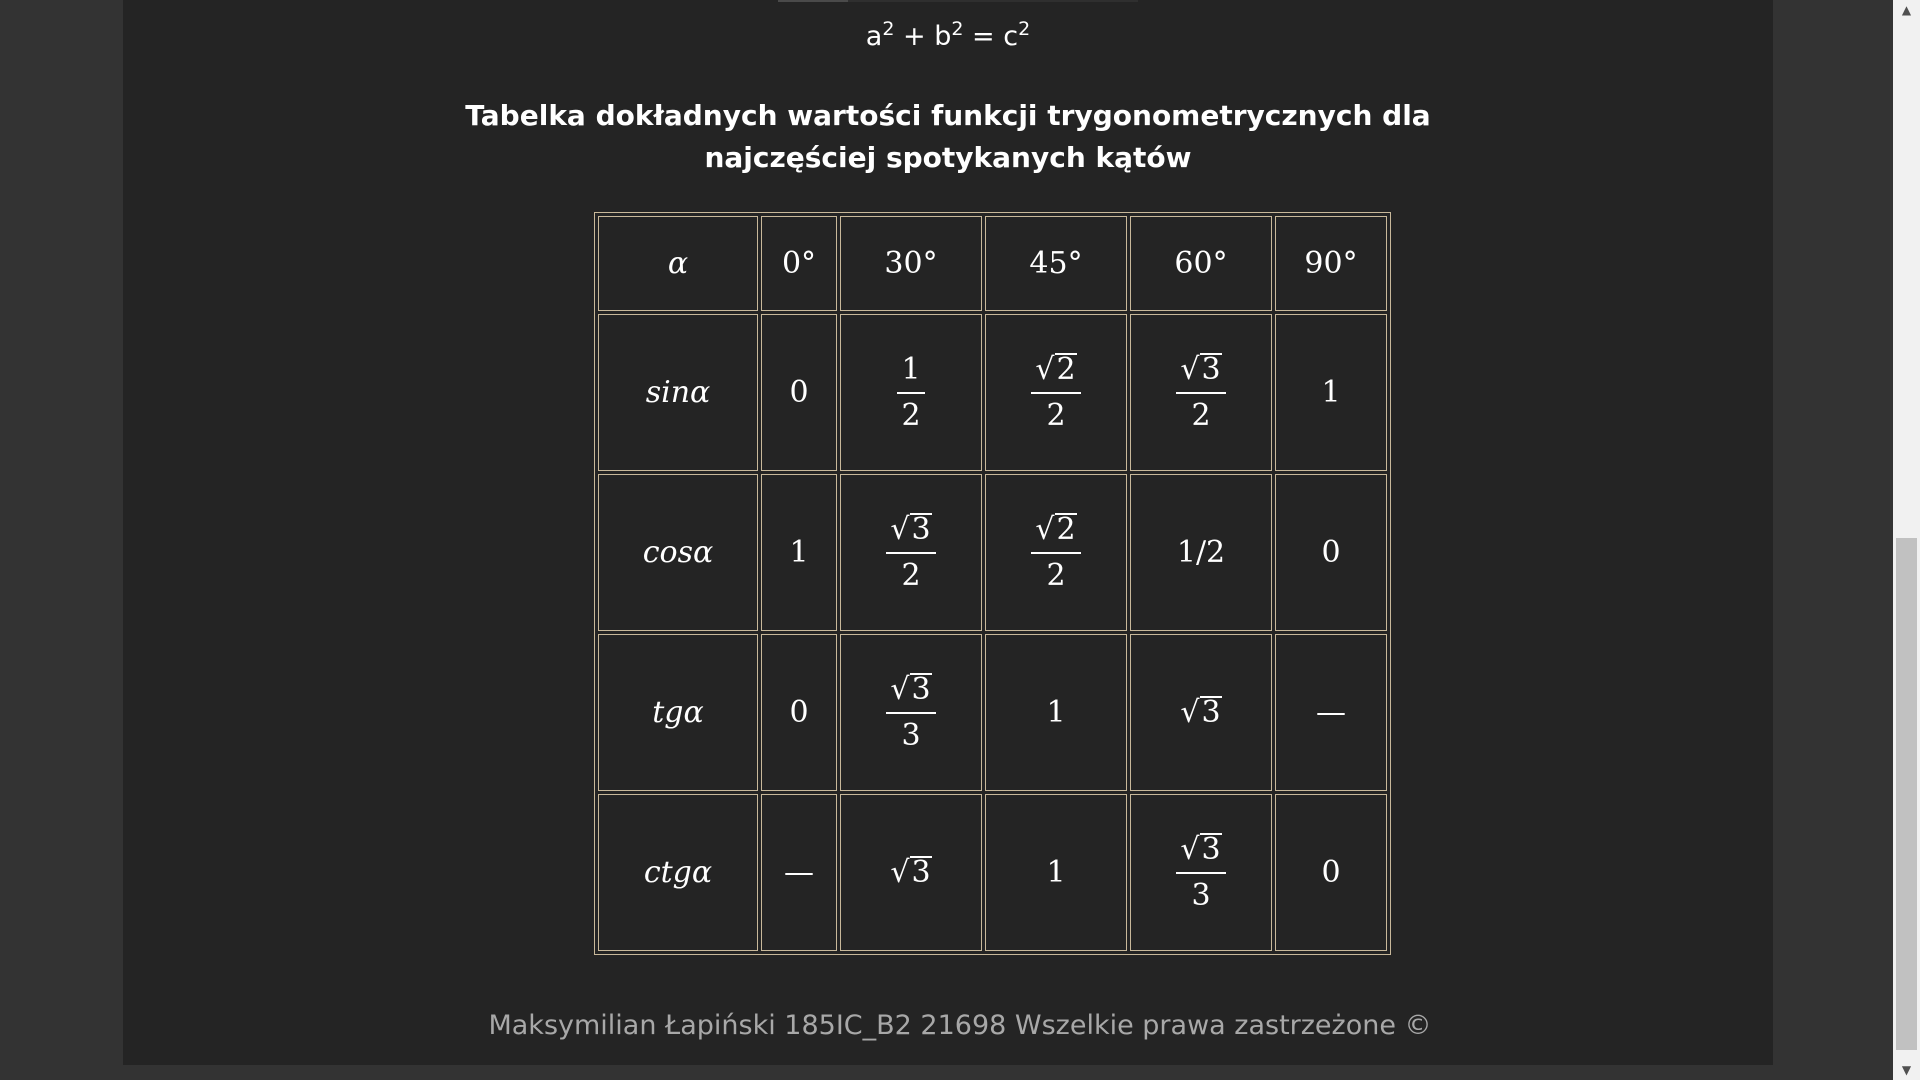 The image size is (1920, 1080). I want to click on ctg-30: √3, so click(911, 872).